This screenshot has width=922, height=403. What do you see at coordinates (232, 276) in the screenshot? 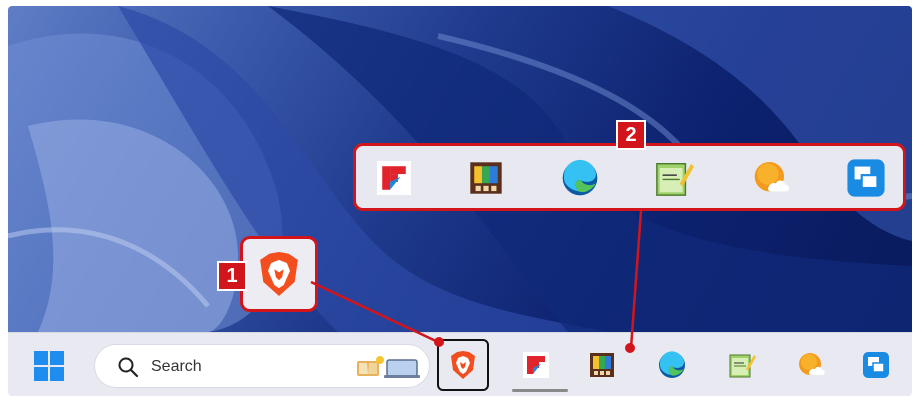
I see `callout-badge-1: 1` at bounding box center [232, 276].